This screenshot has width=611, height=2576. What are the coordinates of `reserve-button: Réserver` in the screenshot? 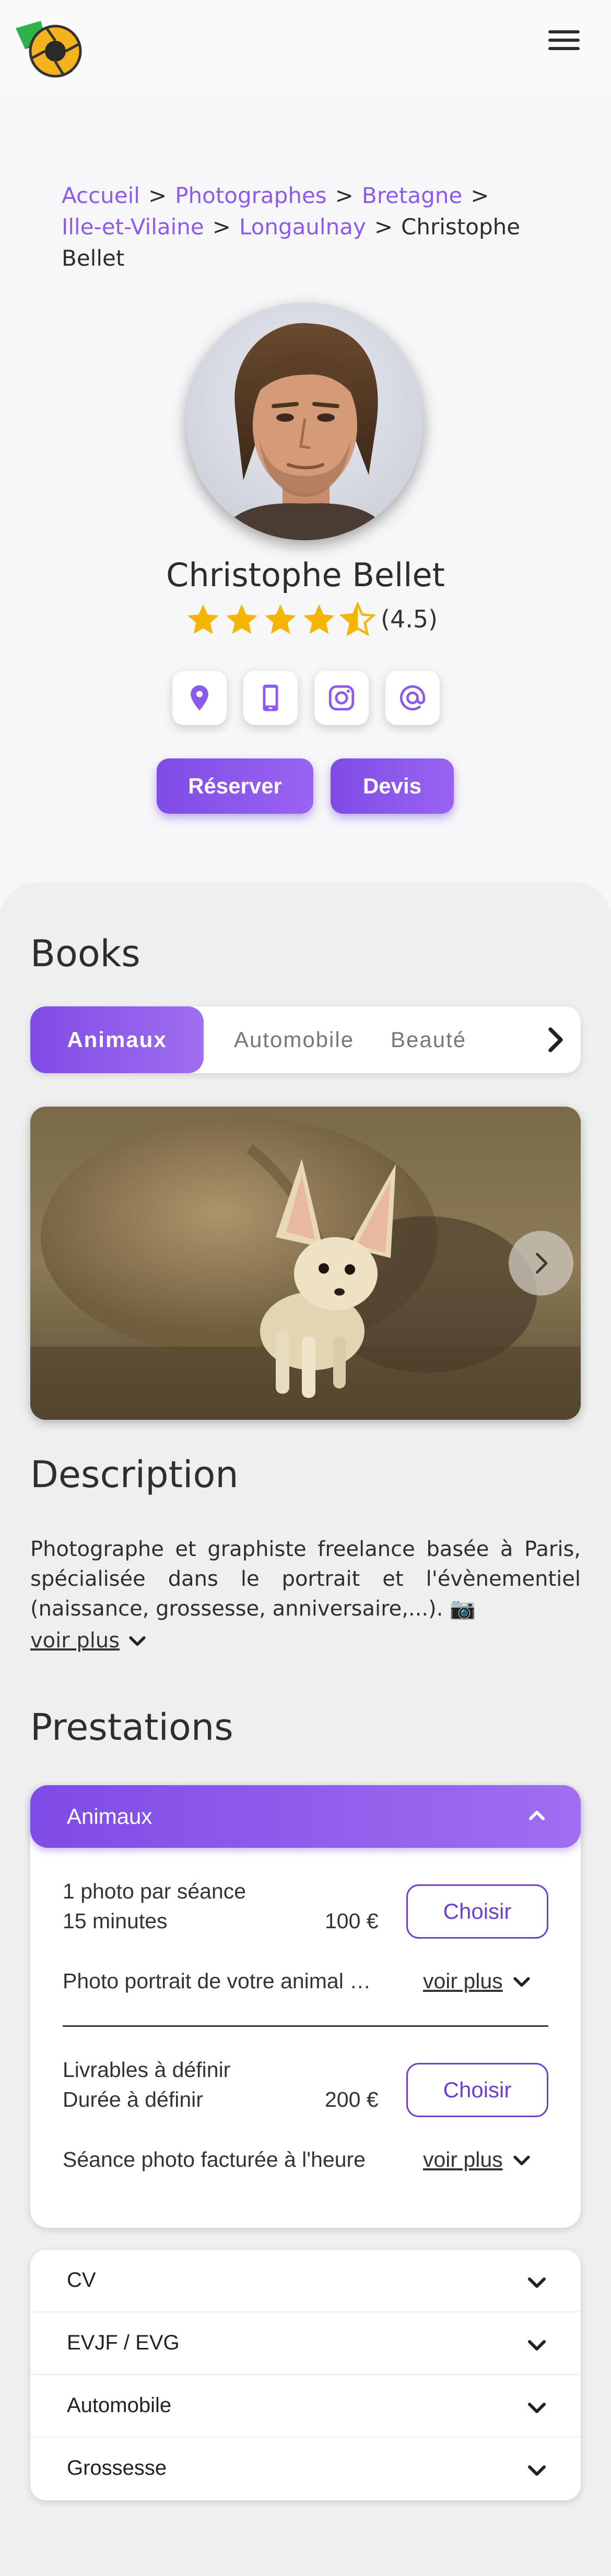 It's located at (235, 786).